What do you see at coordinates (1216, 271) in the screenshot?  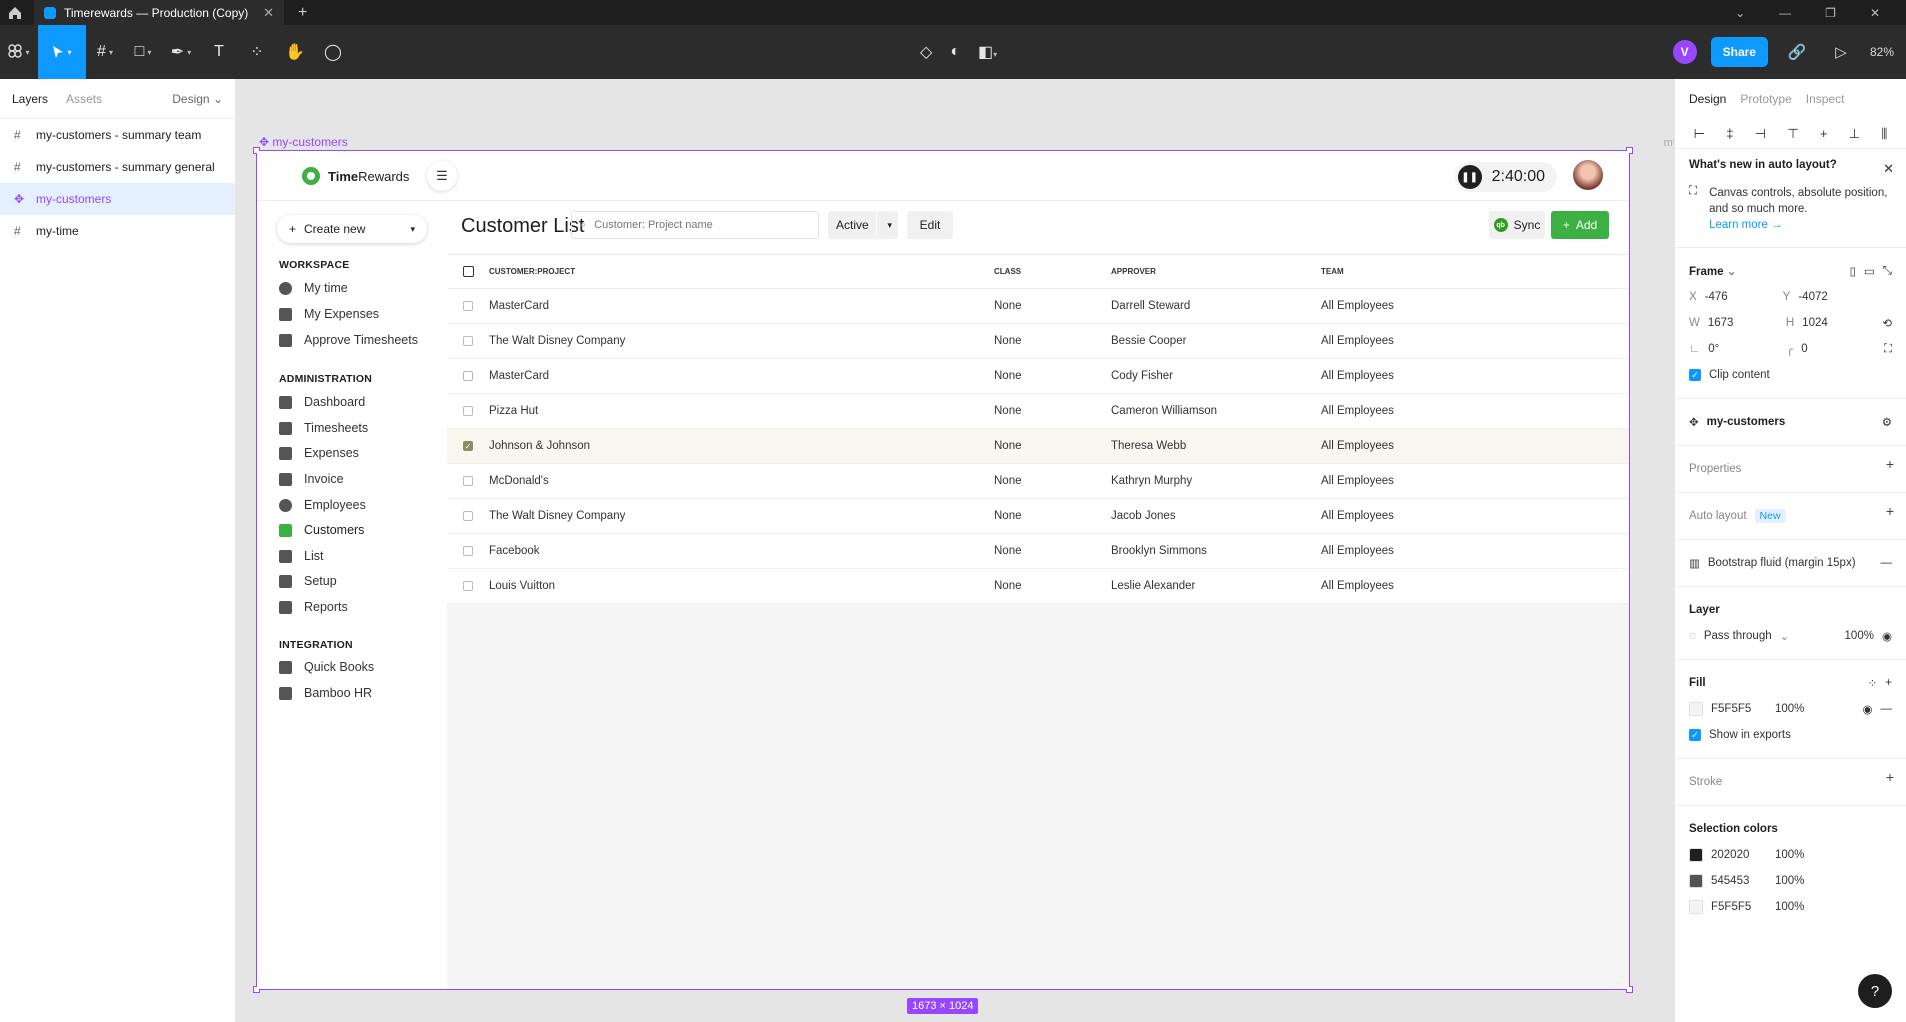 I see `column-header: APPROVER` at bounding box center [1216, 271].